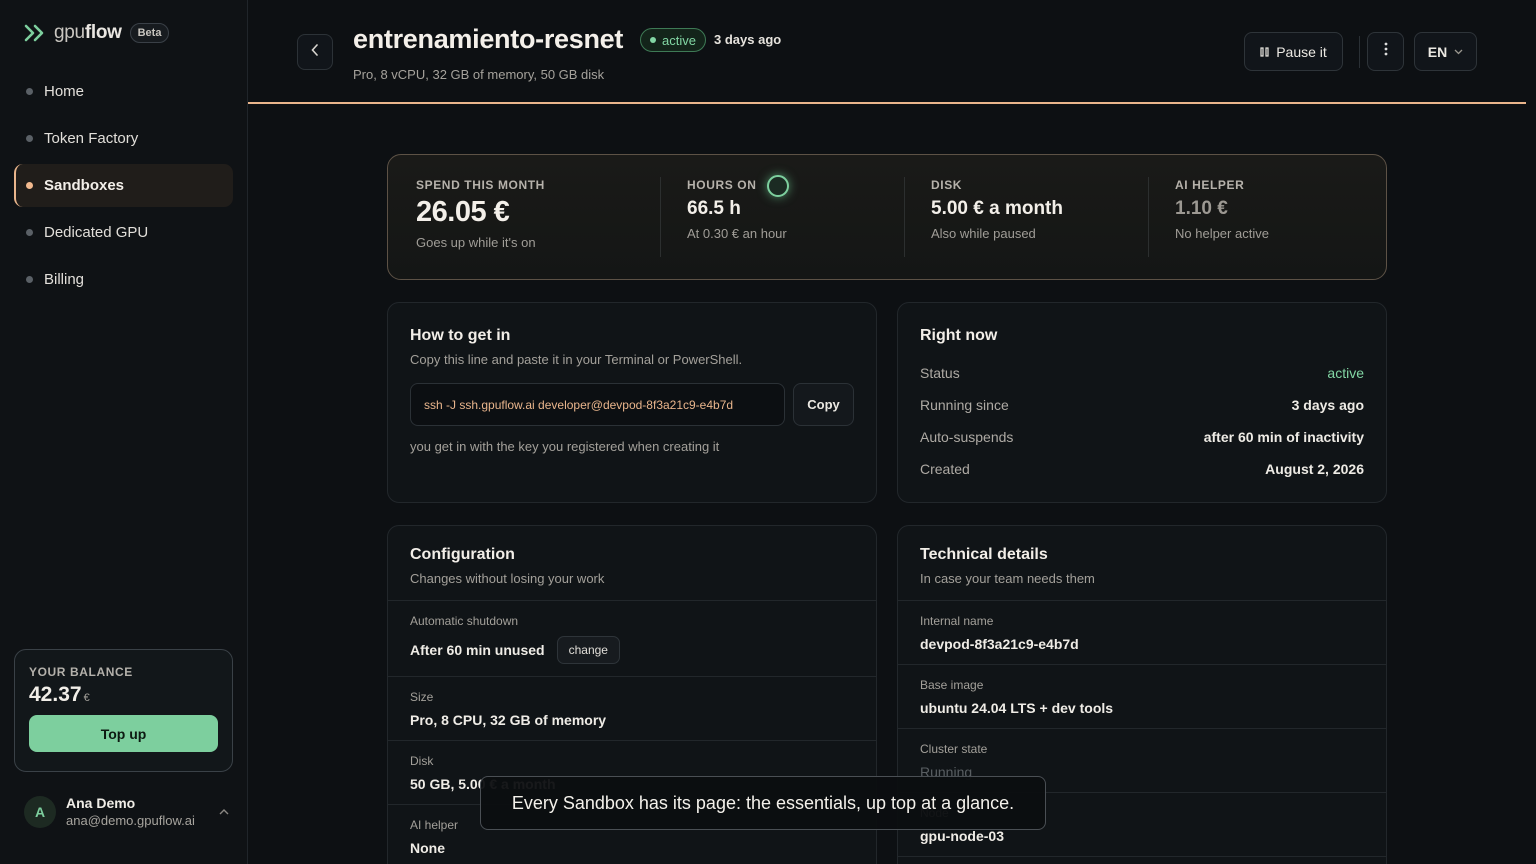  Describe the element at coordinates (653, 40) in the screenshot. I see `status-dot-icon` at that location.